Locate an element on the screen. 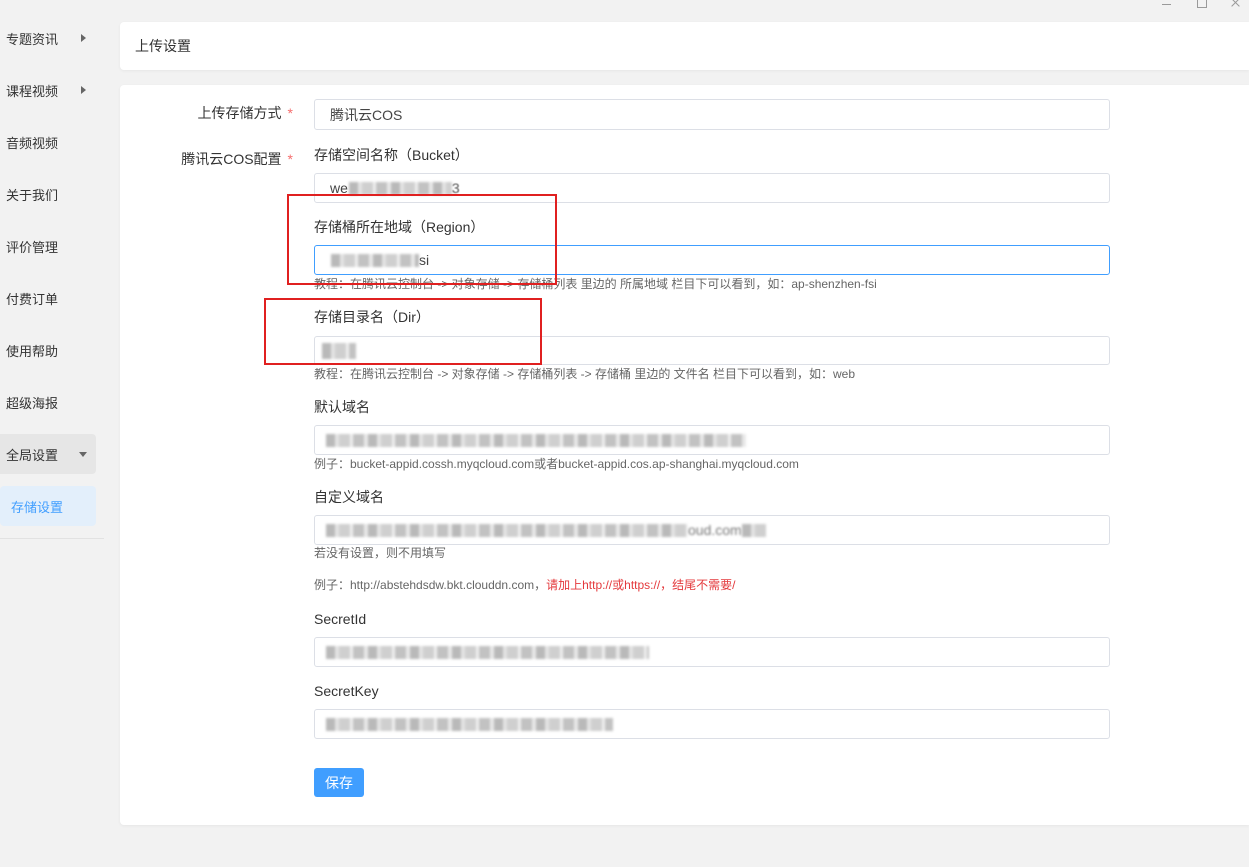 The height and width of the screenshot is (867, 1249). default-domain-input is located at coordinates (712, 440).